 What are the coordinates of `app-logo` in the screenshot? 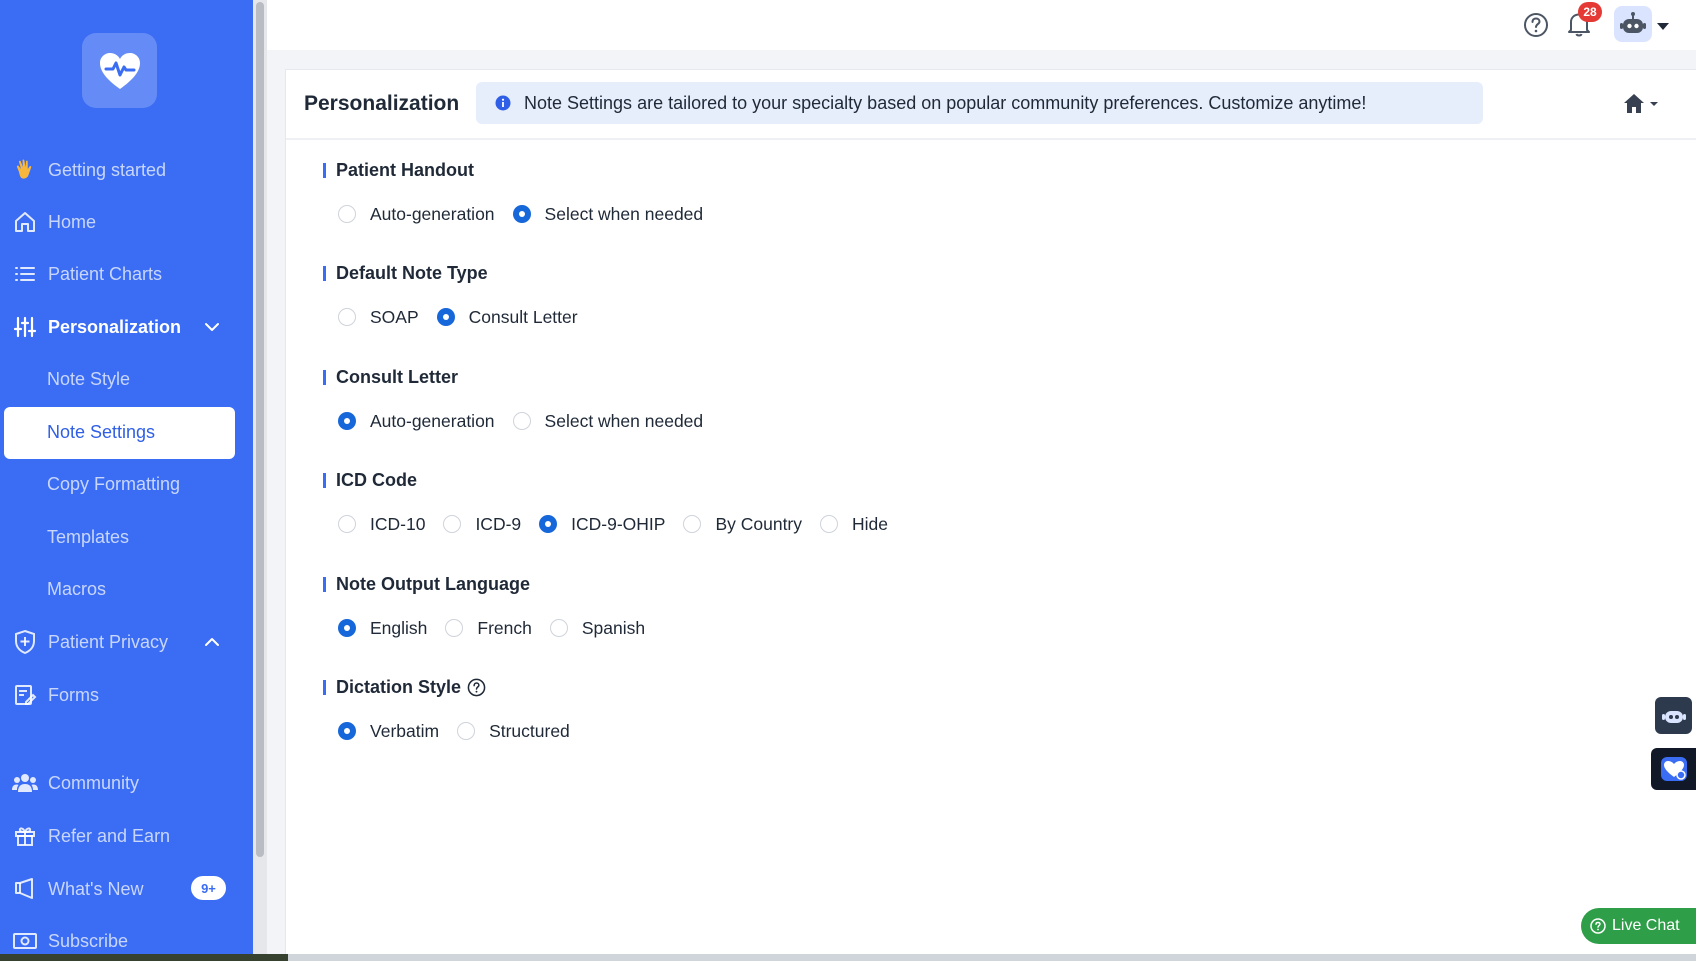 It's located at (119, 70).